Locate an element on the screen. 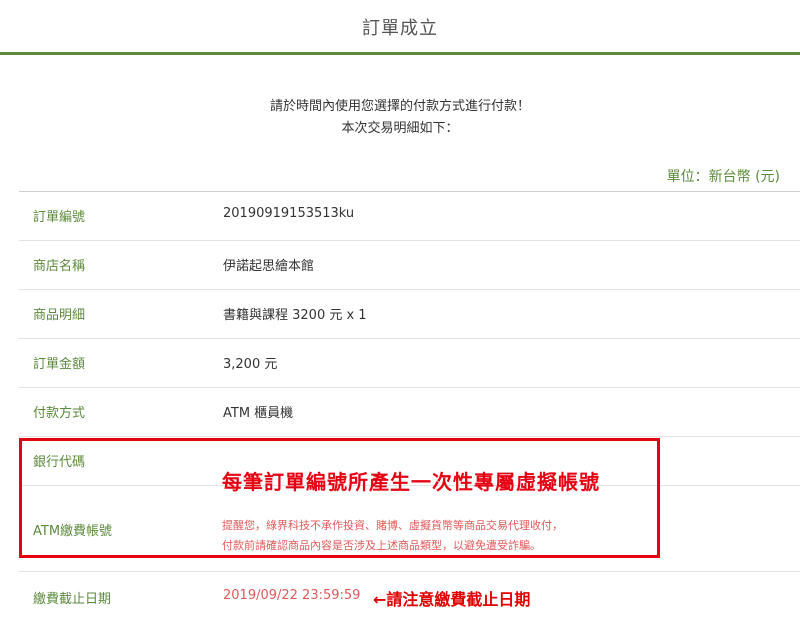 The image size is (800, 618). deadline-note: ←請注意繳費截止日期 is located at coordinates (452, 599).